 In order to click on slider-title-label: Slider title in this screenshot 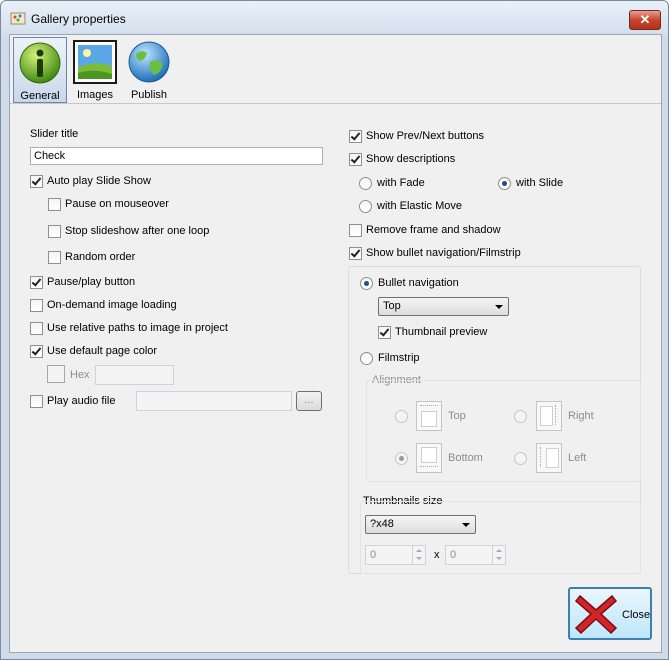, I will do `click(54, 134)`.